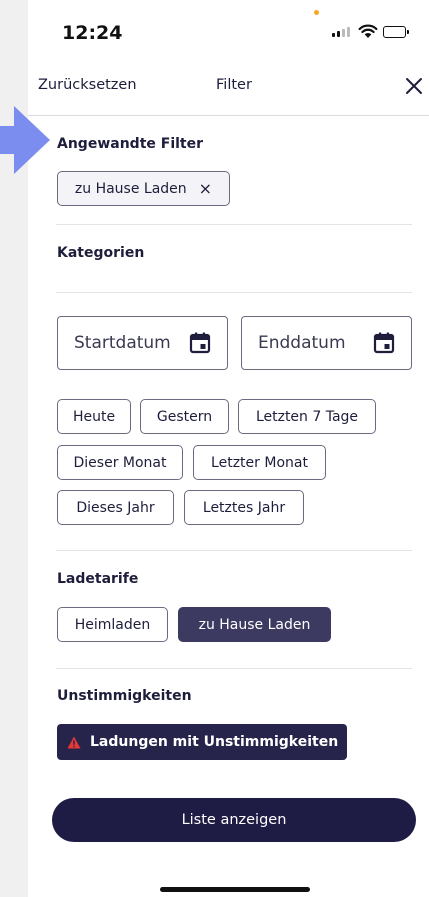 This screenshot has width=429, height=897. Describe the element at coordinates (120, 462) in the screenshot. I see `preset-this-month-button: Dieser Monat` at that location.